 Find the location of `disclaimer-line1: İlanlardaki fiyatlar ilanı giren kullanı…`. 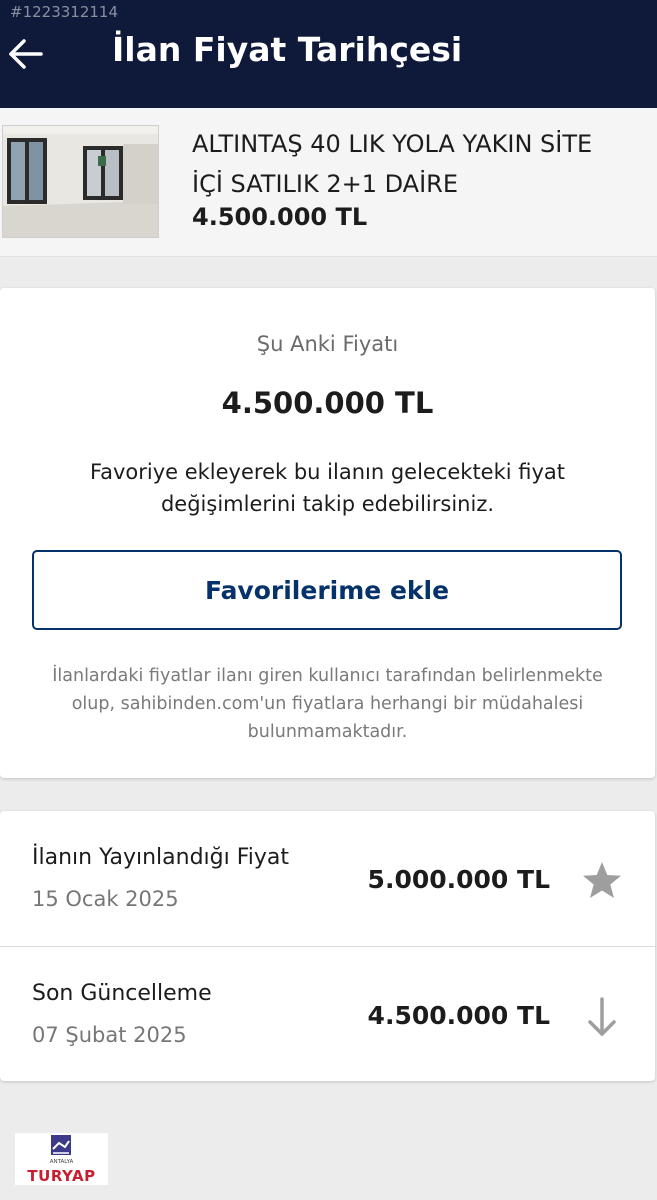

disclaimer-line1: İlanlardaki fiyatlar ilanı giren kullanı… is located at coordinates (327, 676).